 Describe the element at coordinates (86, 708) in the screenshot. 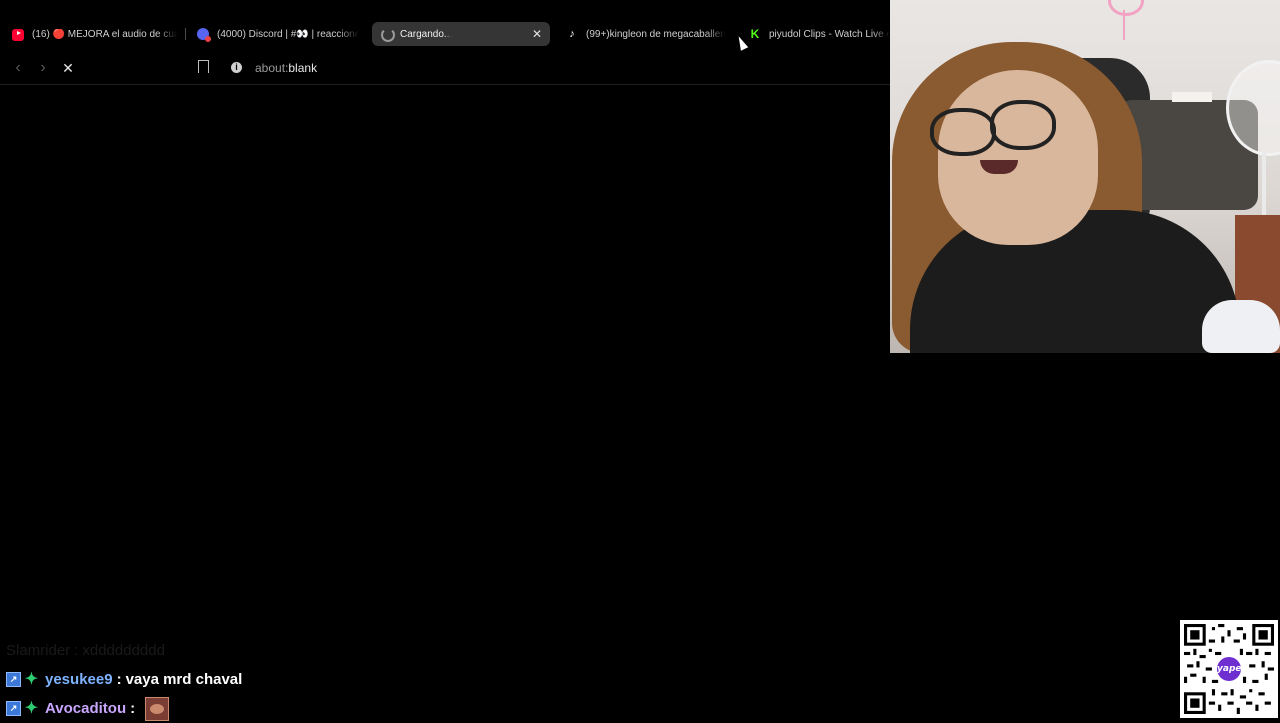

I see `chat-username: Avocaditou` at that location.